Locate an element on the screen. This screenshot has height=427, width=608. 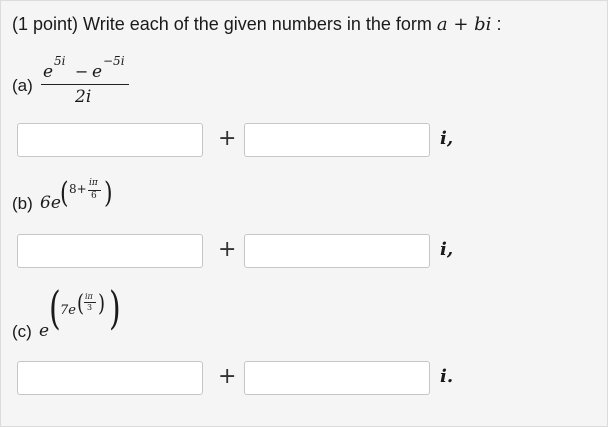
part-a-num-exp2: −5i is located at coordinates (114, 61).